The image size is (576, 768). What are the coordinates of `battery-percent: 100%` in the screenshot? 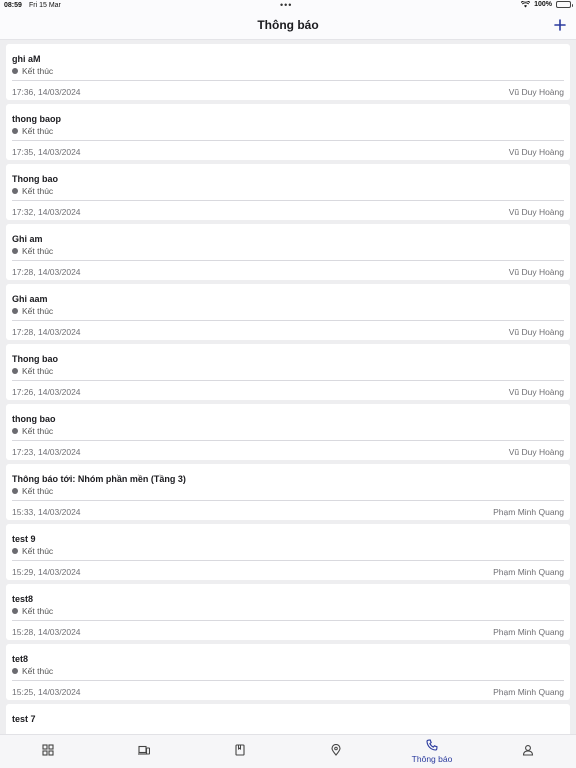 It's located at (543, 4).